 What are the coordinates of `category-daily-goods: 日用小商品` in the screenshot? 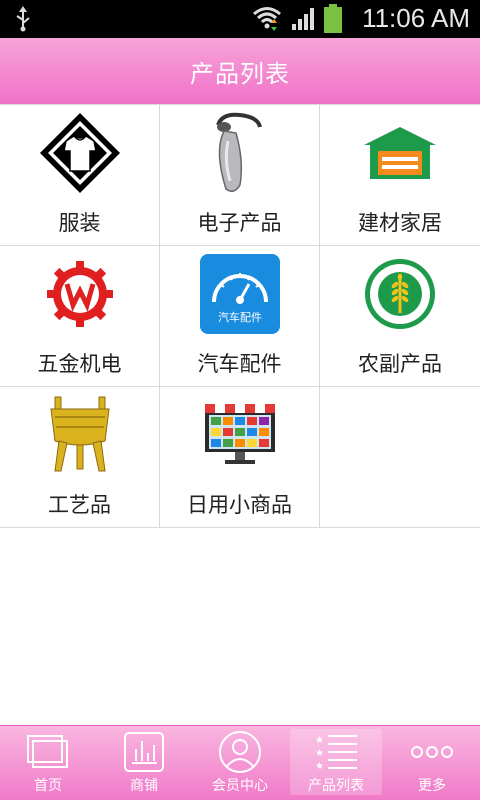 It's located at (240, 457).